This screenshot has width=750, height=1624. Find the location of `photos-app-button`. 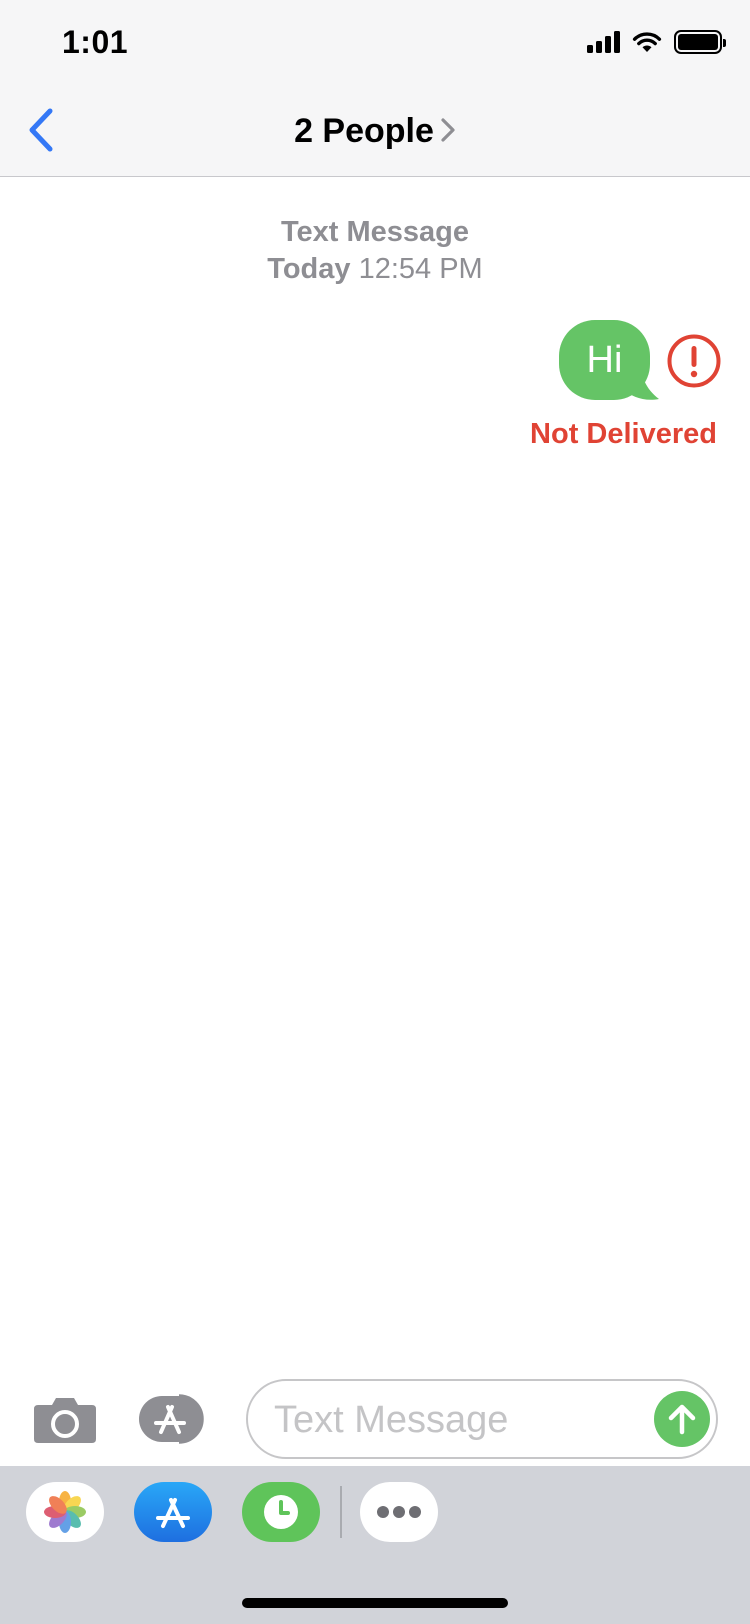

photos-app-button is located at coordinates (65, 1512).